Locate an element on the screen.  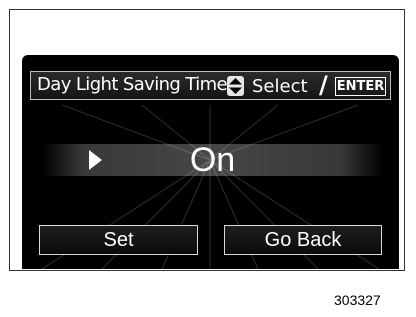
set-button: Set is located at coordinates (118, 240).